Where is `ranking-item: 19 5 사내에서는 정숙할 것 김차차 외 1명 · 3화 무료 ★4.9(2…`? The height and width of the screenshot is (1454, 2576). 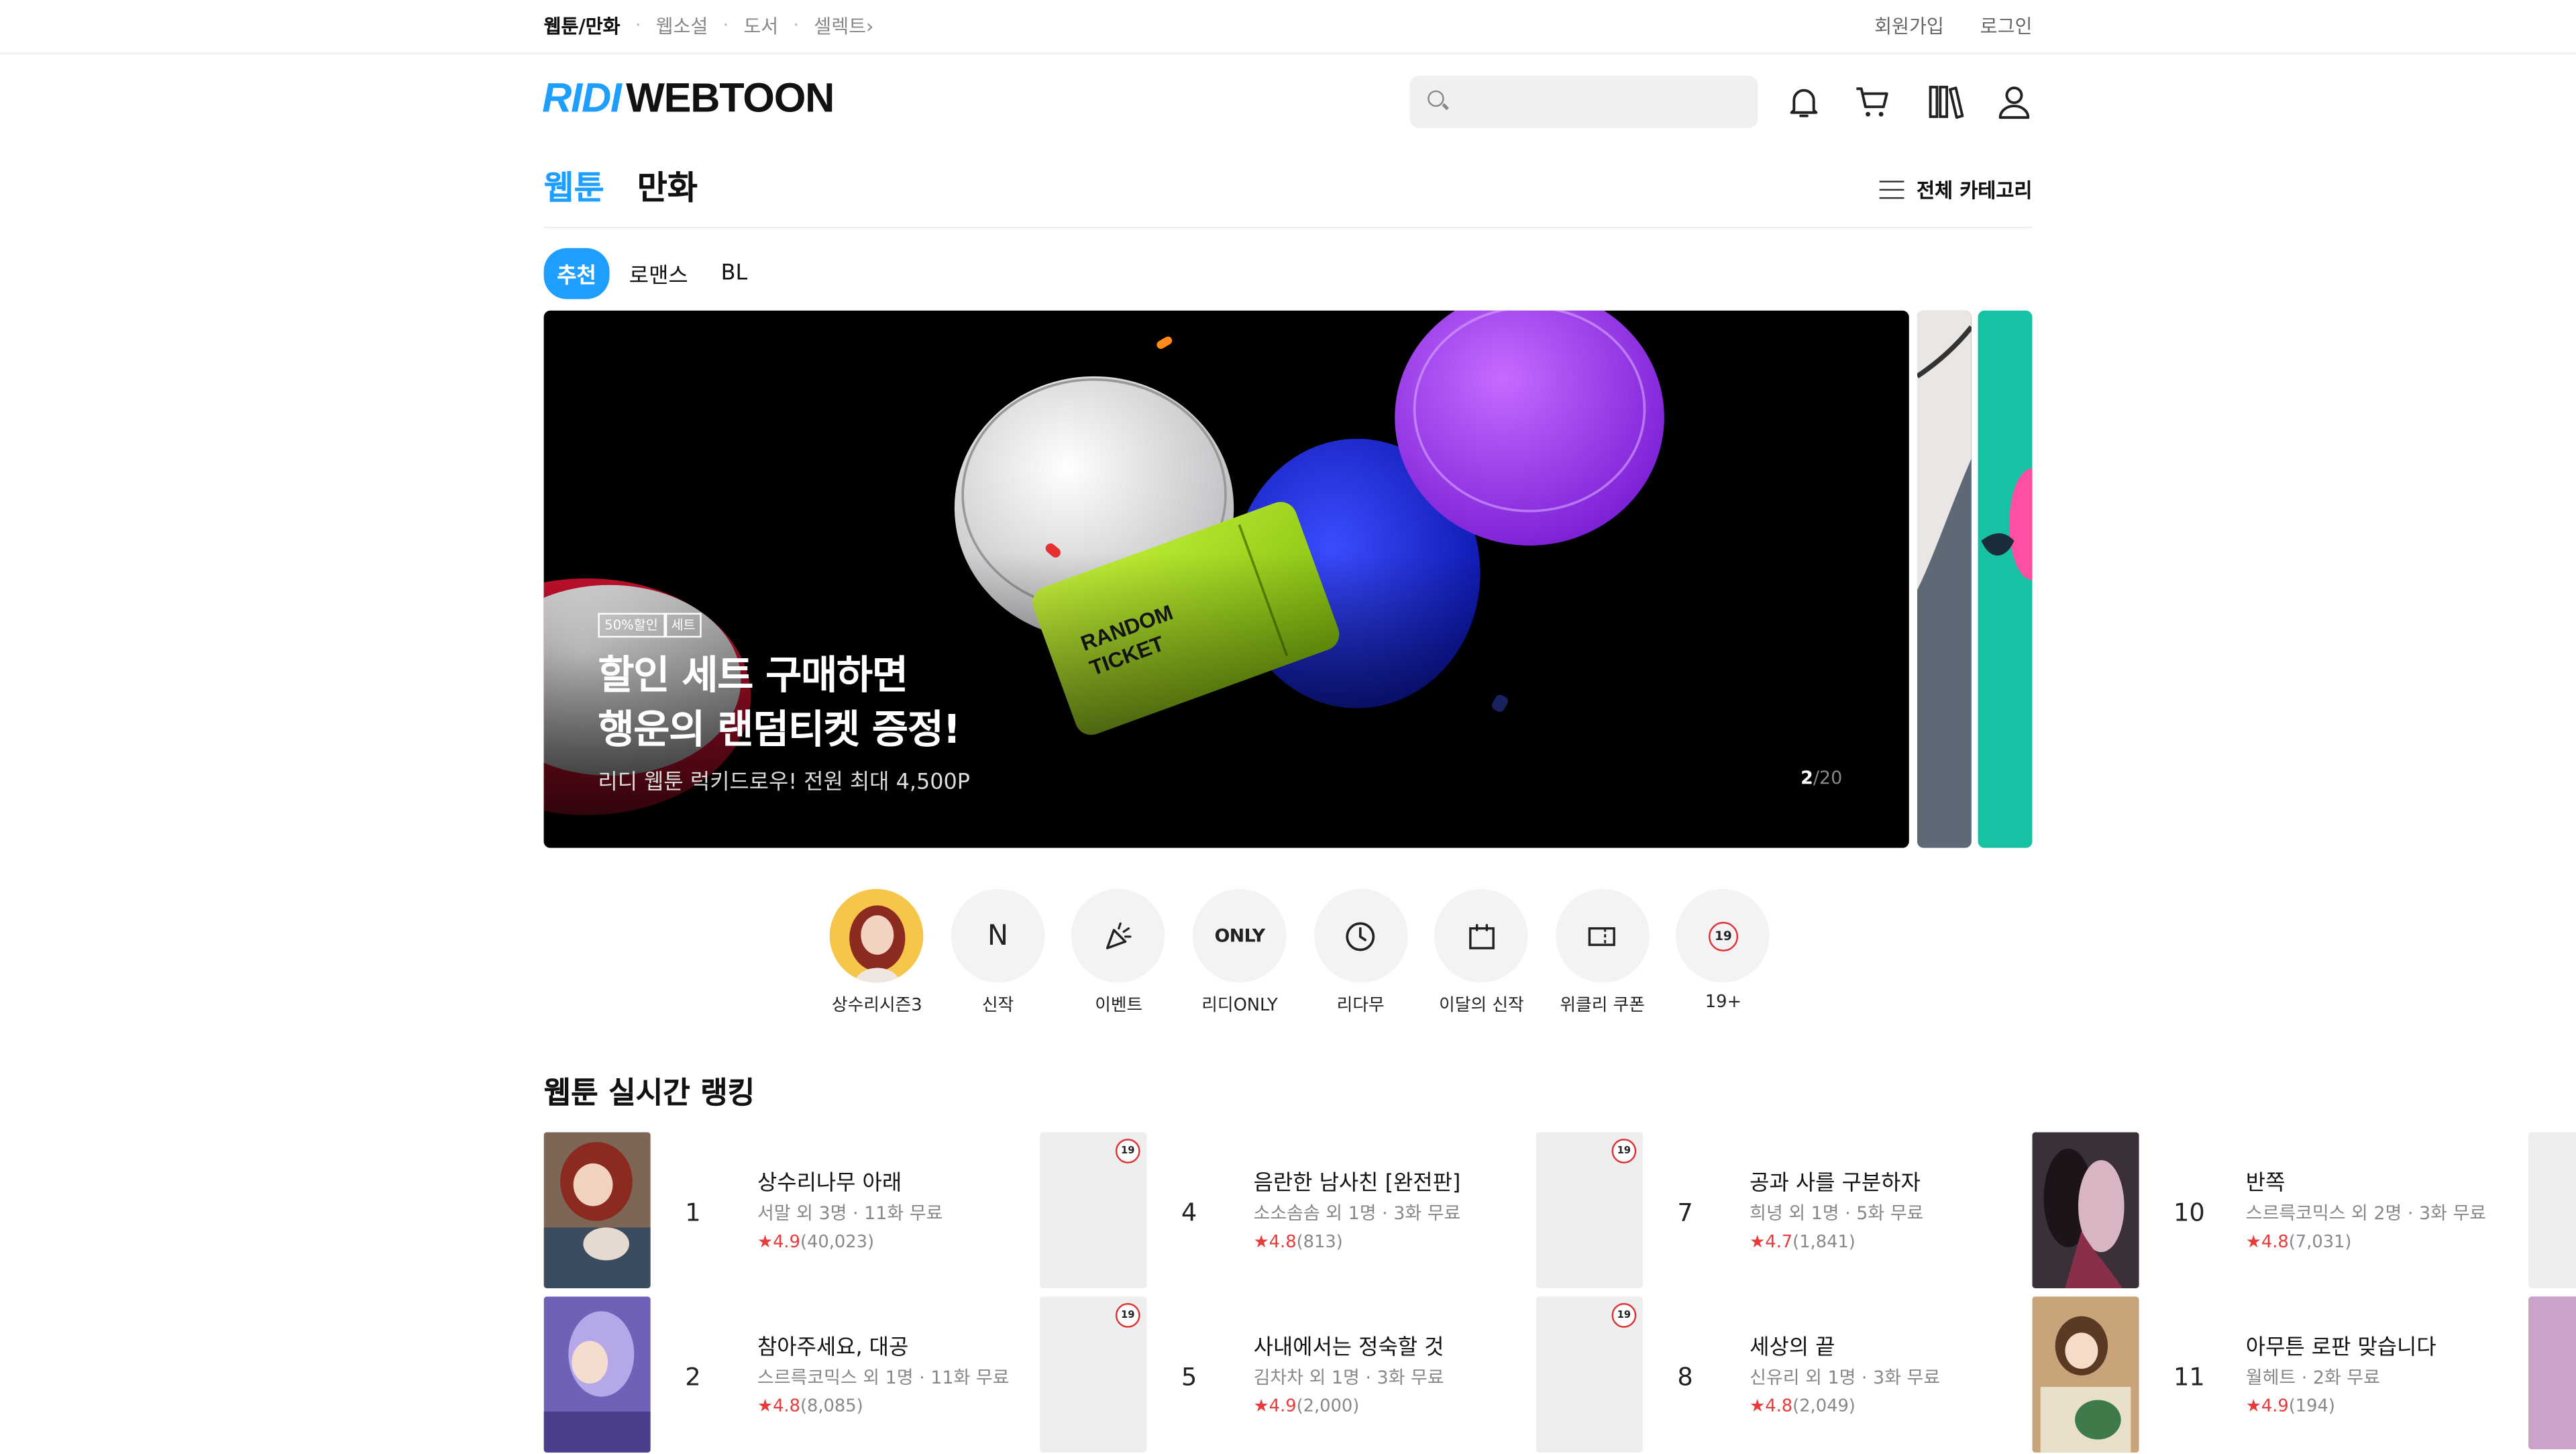
ranking-item: 19 5 사내에서는 정숙할 것 김차차 외 1명 · 3화 무료 ★4.9(2… is located at coordinates (1278, 1375).